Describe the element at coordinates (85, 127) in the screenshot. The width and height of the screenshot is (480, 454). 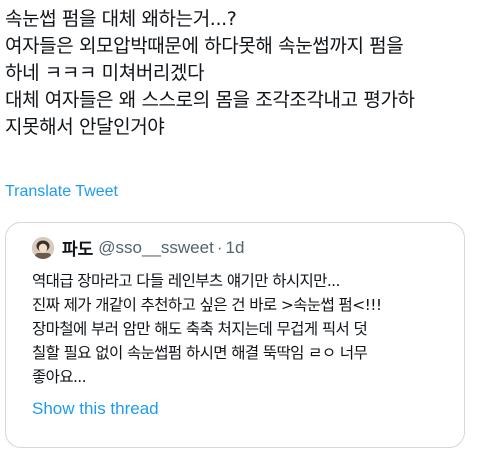
I see `tweet-text-line: 지못해서 안달인거야` at that location.